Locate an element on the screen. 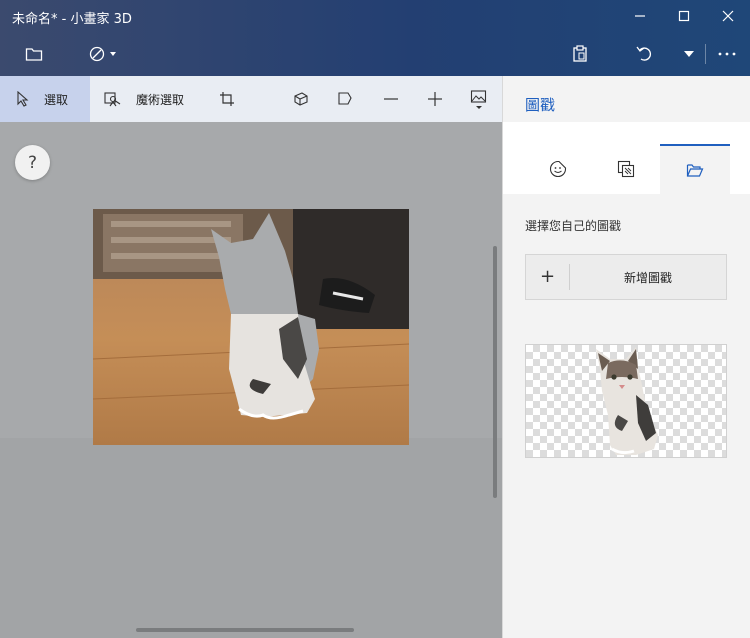 The image size is (750, 638). canvas-toolbar: 選取 魔術選取 is located at coordinates (251, 99).